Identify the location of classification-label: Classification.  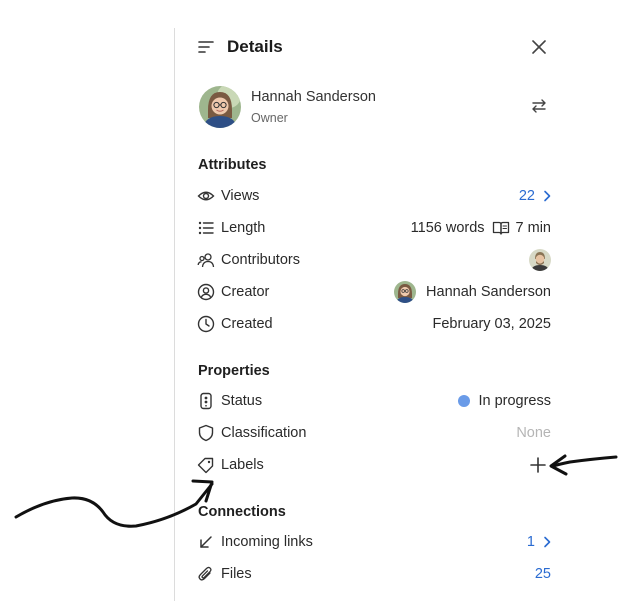
(264, 433).